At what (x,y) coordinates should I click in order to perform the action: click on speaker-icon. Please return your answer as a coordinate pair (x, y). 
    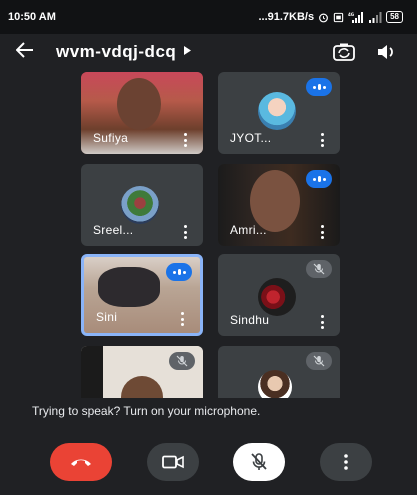
    Looking at the image, I should click on (386, 52).